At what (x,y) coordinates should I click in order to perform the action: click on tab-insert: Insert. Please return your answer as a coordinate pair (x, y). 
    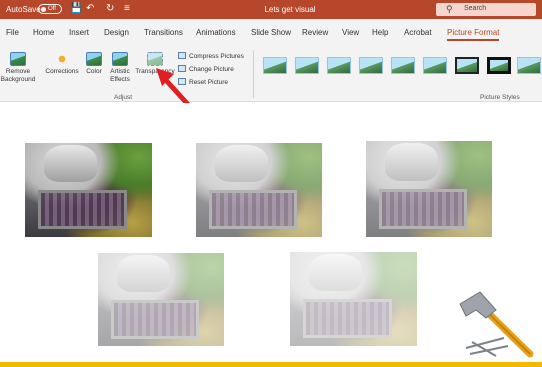
    Looking at the image, I should click on (79, 32).